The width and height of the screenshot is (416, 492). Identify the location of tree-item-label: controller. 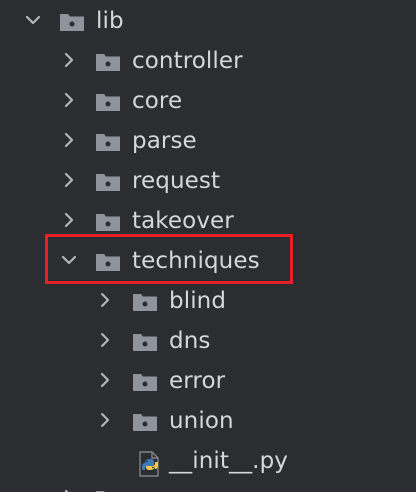
(187, 61).